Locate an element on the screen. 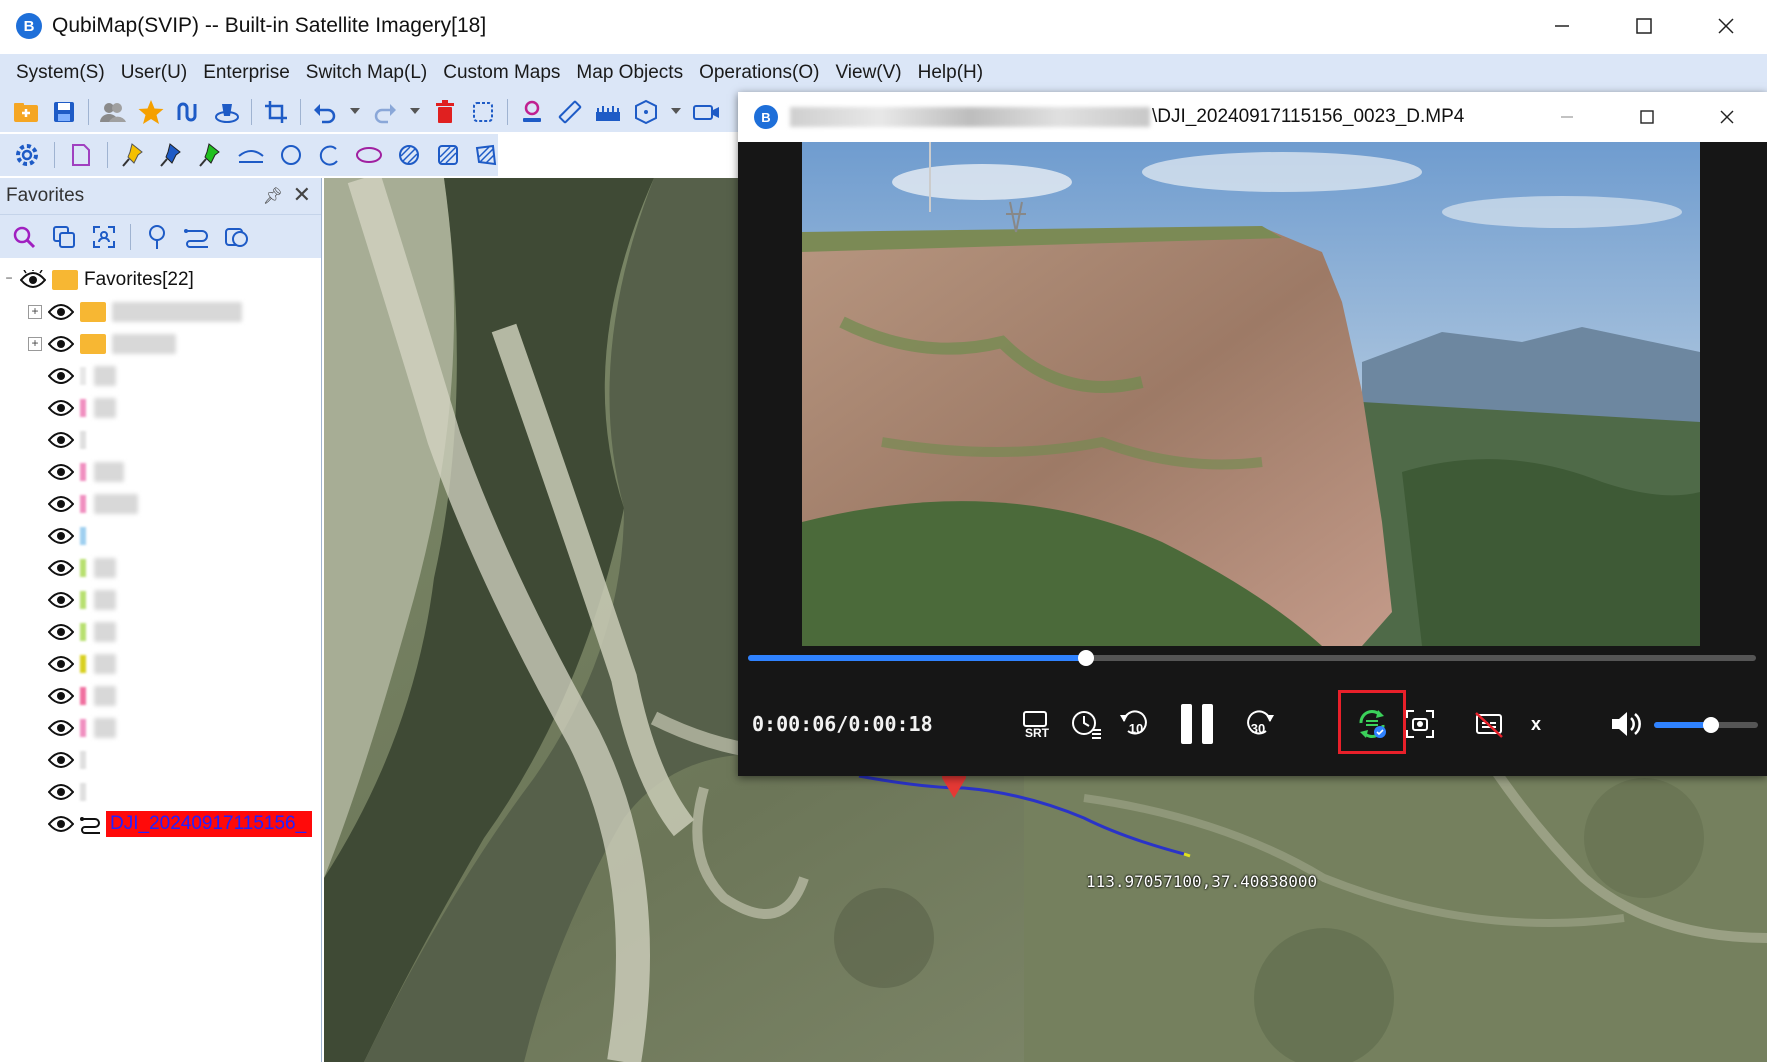 The width and height of the screenshot is (1767, 1062). map-pin-icon is located at coordinates (157, 237).